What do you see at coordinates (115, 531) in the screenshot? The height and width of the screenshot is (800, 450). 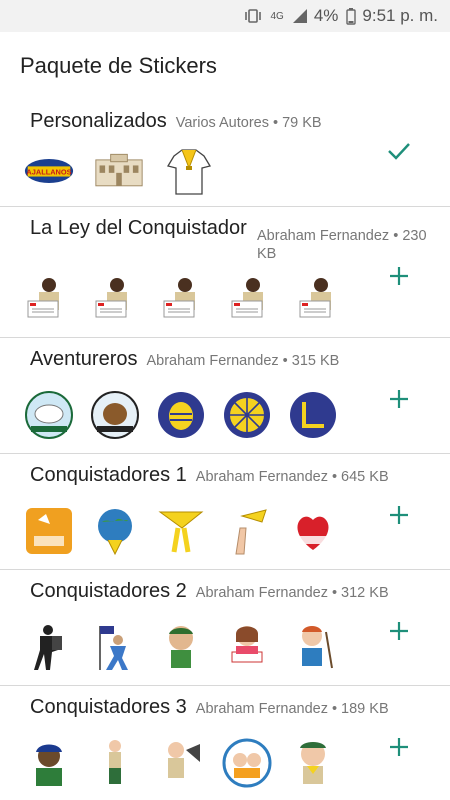 I see `sticker-globe-scarf` at bounding box center [115, 531].